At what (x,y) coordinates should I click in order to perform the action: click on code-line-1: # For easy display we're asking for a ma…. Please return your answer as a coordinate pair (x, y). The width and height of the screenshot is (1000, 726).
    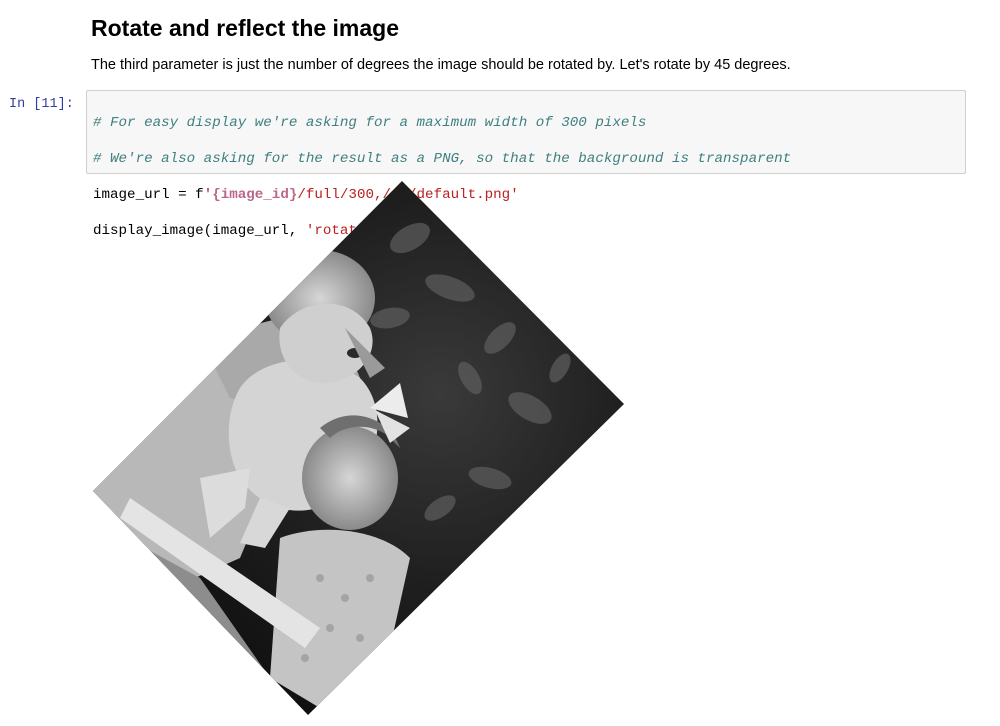
    Looking at the image, I should click on (526, 123).